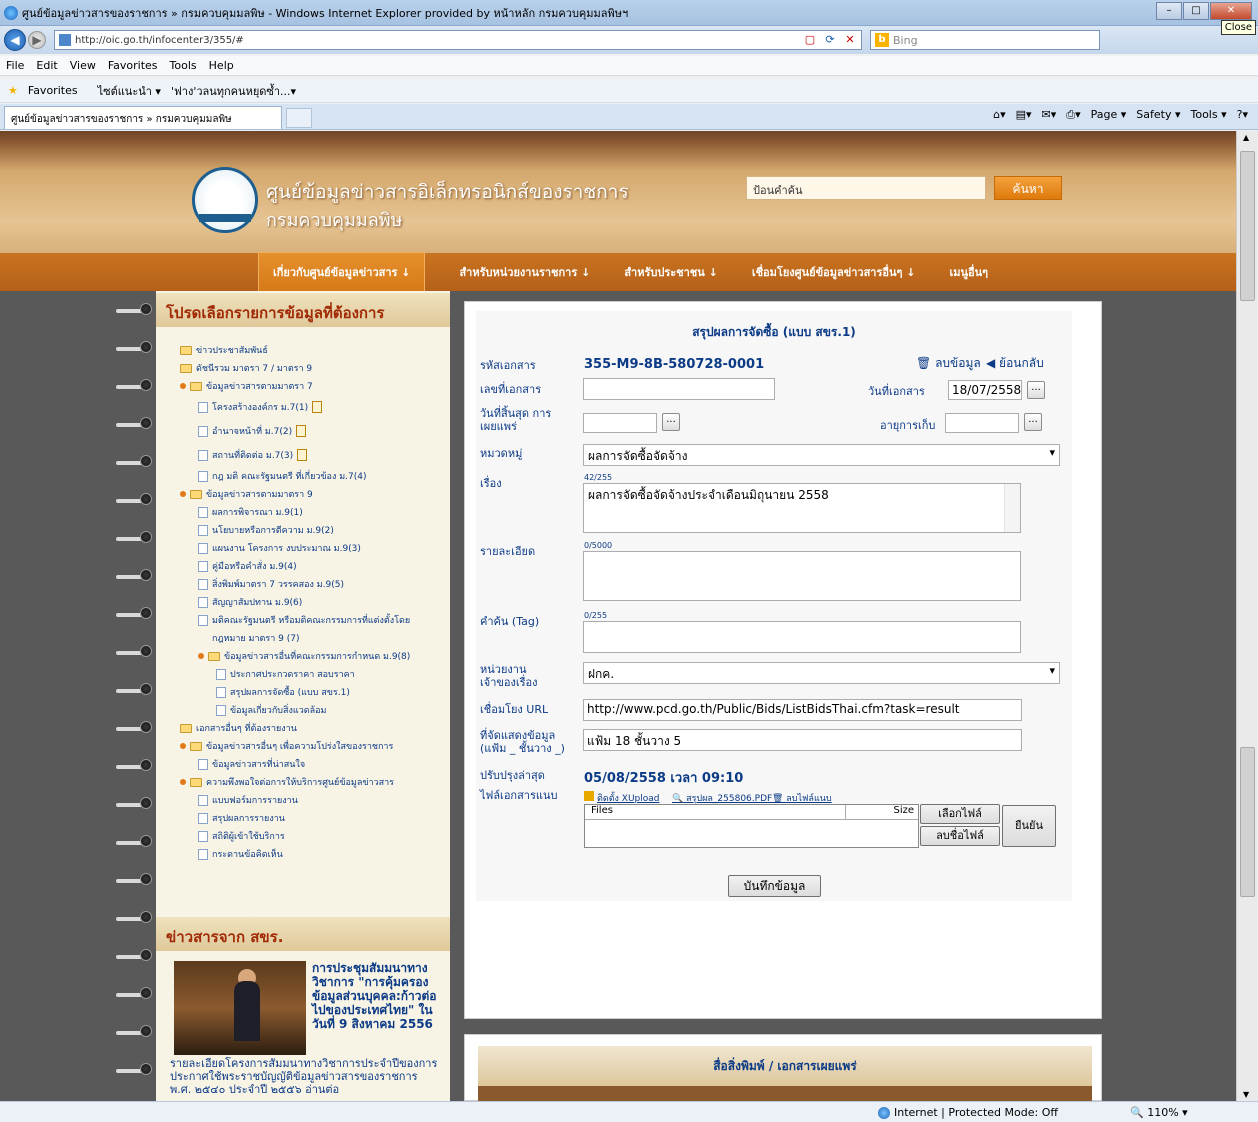 This screenshot has height=1122, width=1258. Describe the element at coordinates (1158, 115) in the screenshot. I see `safety-menu: Safety ▾` at that location.